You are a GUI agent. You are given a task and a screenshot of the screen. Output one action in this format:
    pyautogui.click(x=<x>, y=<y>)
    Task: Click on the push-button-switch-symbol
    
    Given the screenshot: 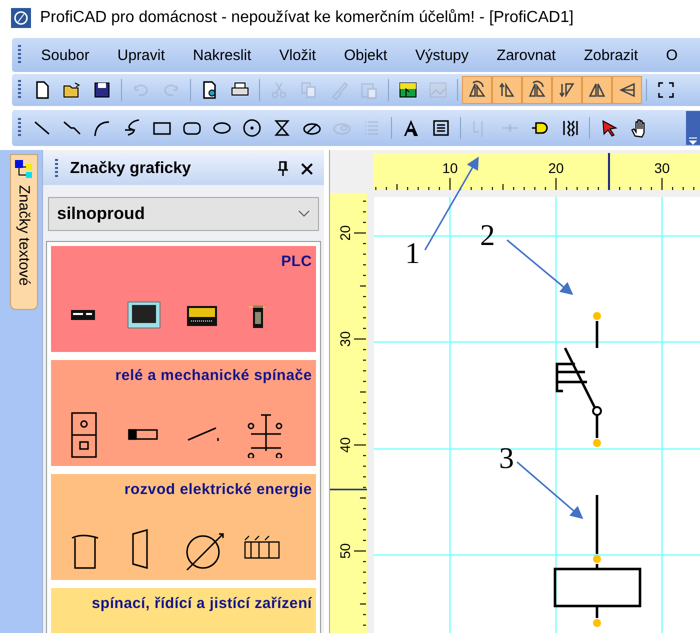 What is the action you would take?
    pyautogui.click(x=579, y=380)
    